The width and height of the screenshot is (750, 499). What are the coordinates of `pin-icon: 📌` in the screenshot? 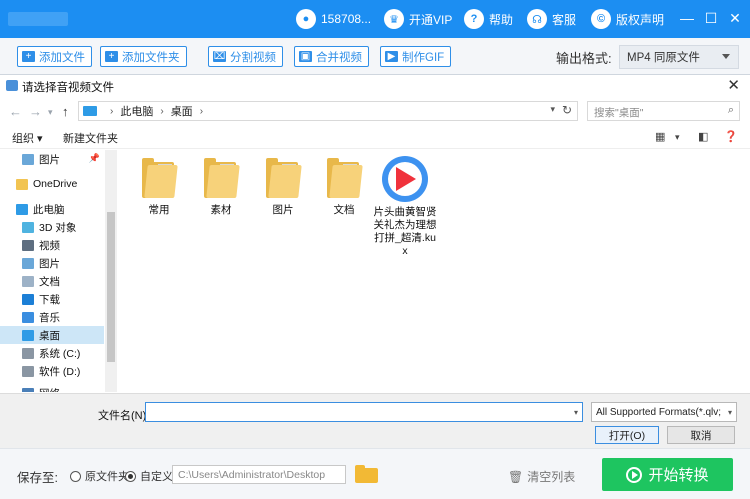 It's located at (94, 158).